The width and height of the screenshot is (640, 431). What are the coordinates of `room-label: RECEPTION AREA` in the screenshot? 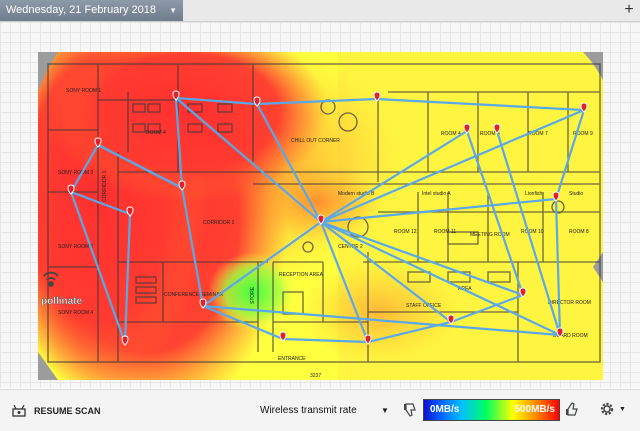 It's located at (301, 275).